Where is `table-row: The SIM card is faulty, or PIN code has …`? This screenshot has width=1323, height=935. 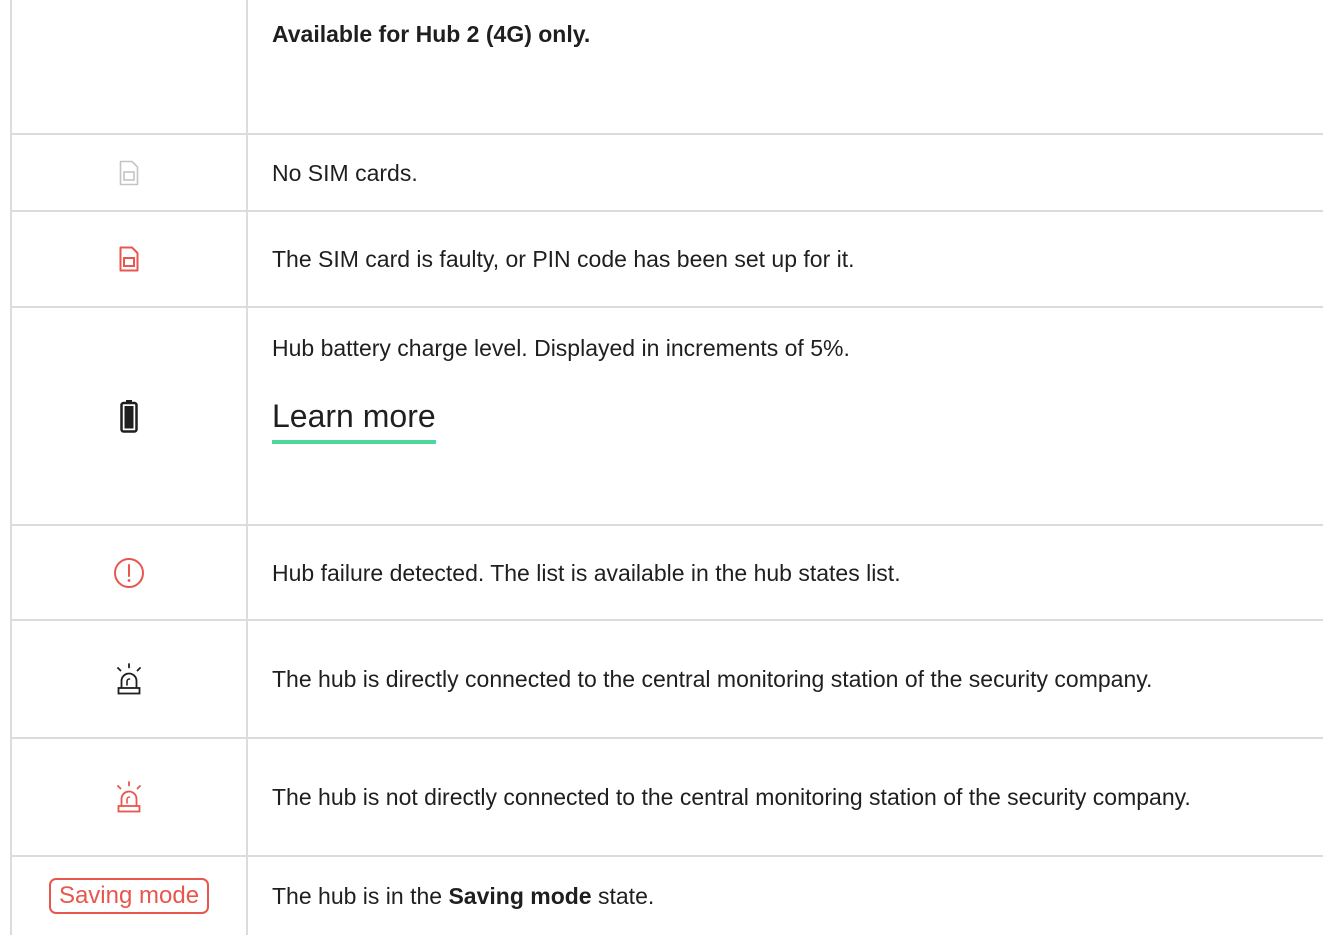 table-row: The SIM card is faulty, or PIN code has … is located at coordinates (667, 260).